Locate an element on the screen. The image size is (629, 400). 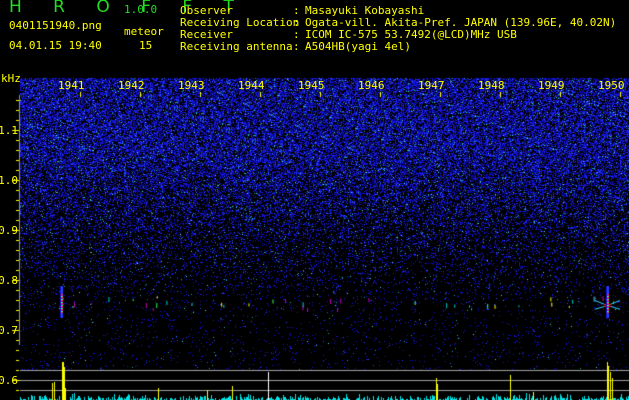
info-label-antenna: Receiving antenna is located at coordinates (236, 46).